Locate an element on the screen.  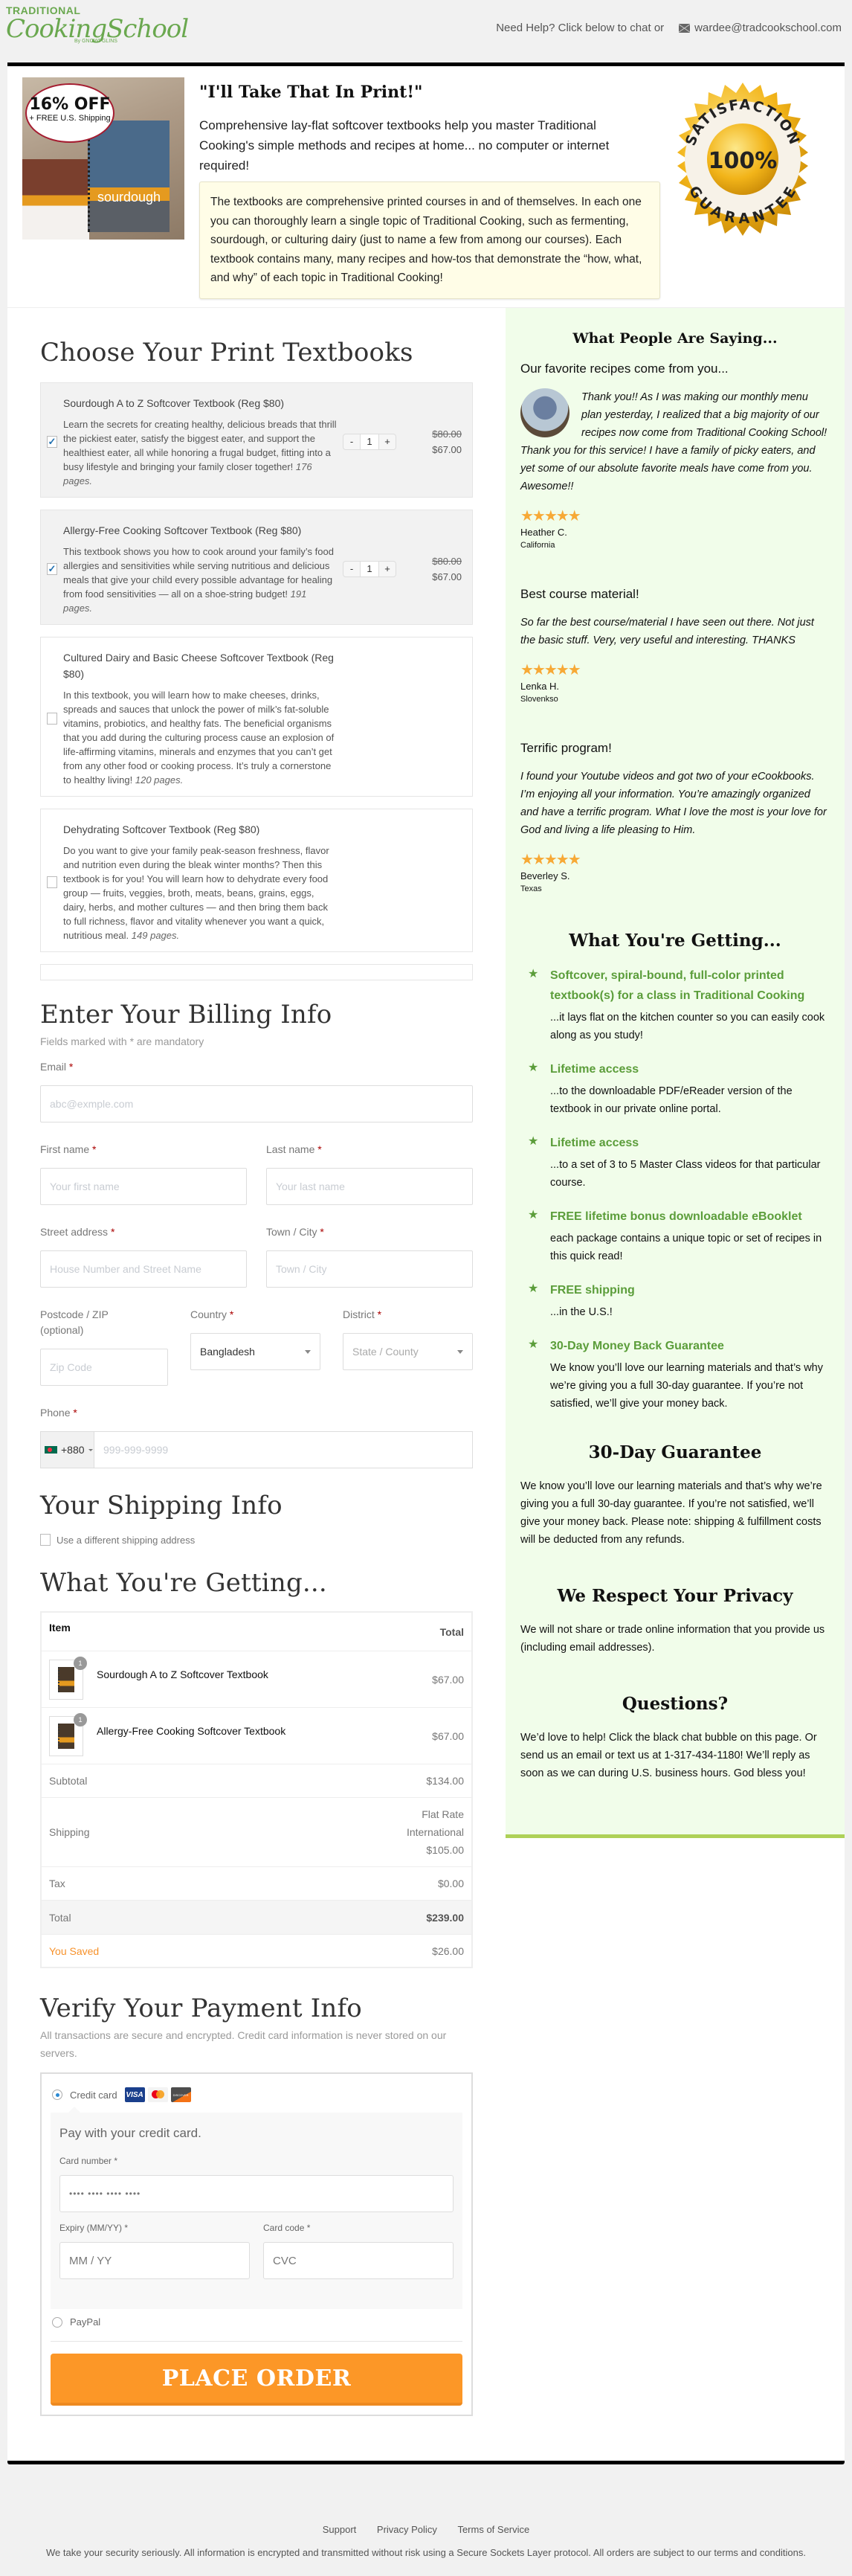
payment-option-credit-card: Credit card VISA DISCOVER is located at coordinates (256, 2094).